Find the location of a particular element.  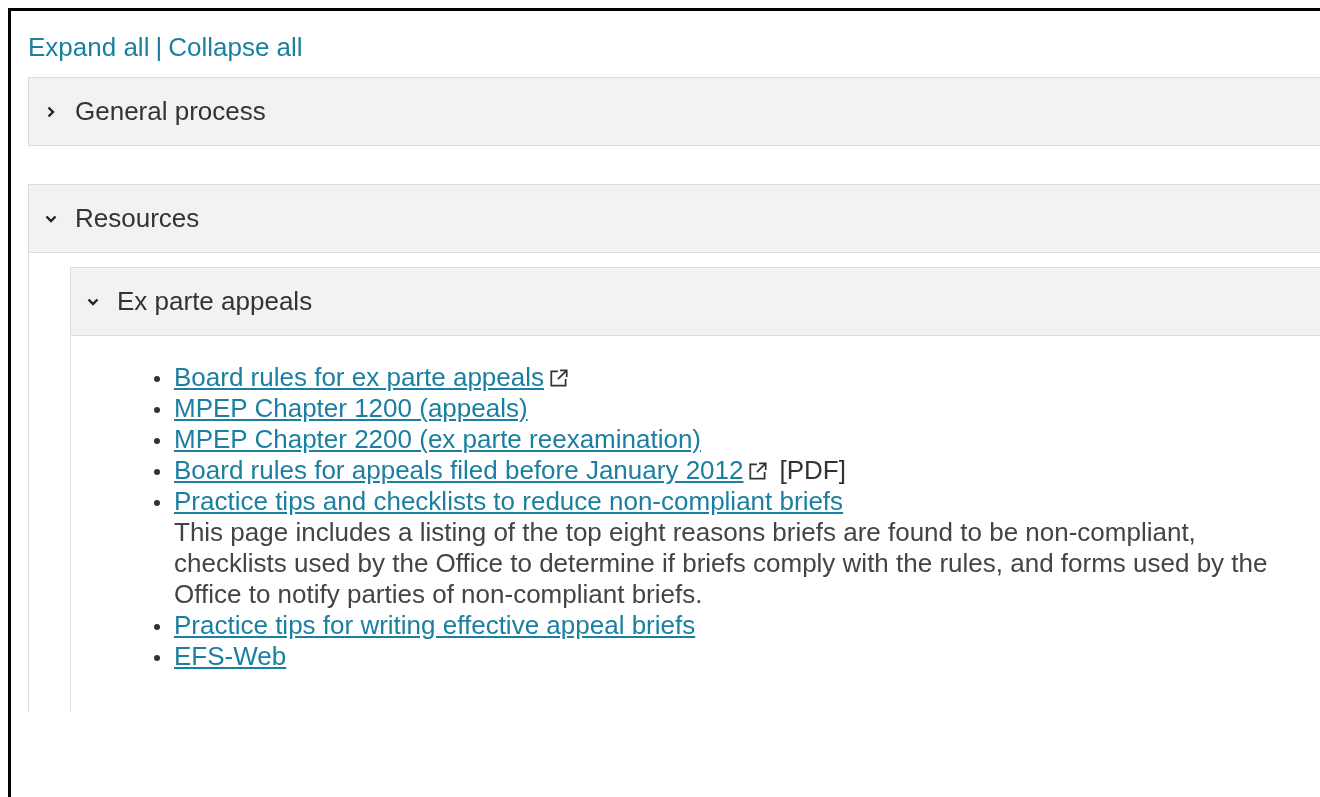

accordion-header: Resources is located at coordinates (674, 218).